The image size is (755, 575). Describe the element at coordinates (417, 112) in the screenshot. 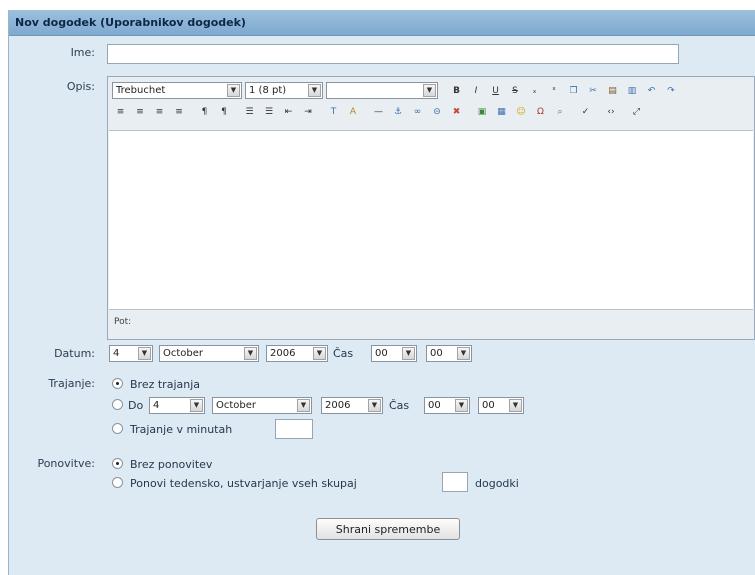

I see `link-icon: ∞` at that location.